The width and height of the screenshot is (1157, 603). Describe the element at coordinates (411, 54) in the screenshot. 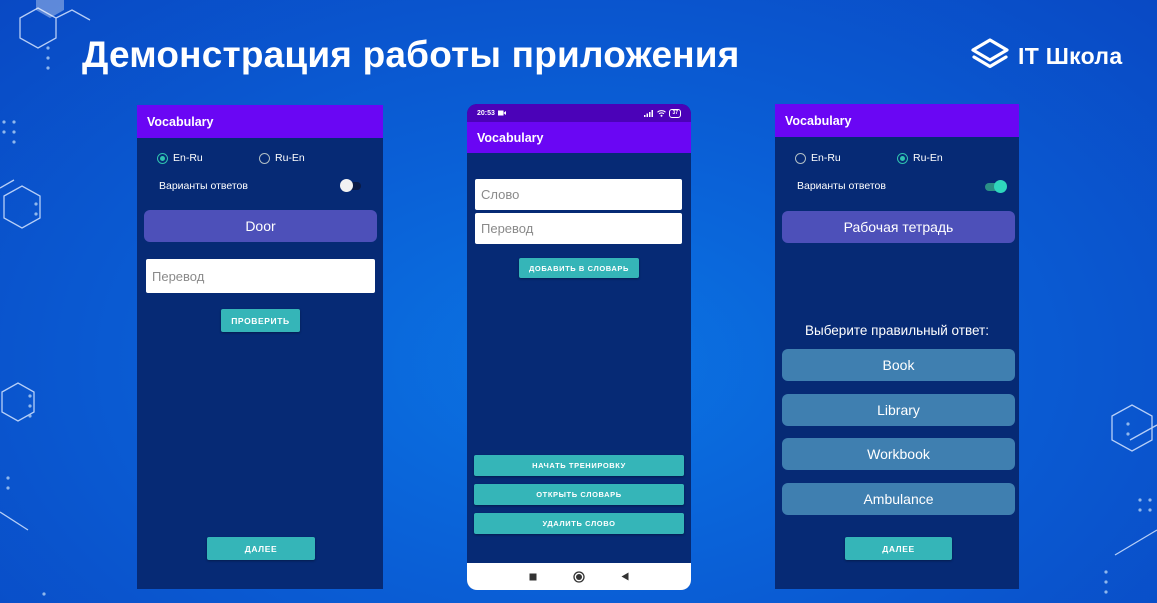

I see `slide-title: Демонстрация работы приложения` at that location.